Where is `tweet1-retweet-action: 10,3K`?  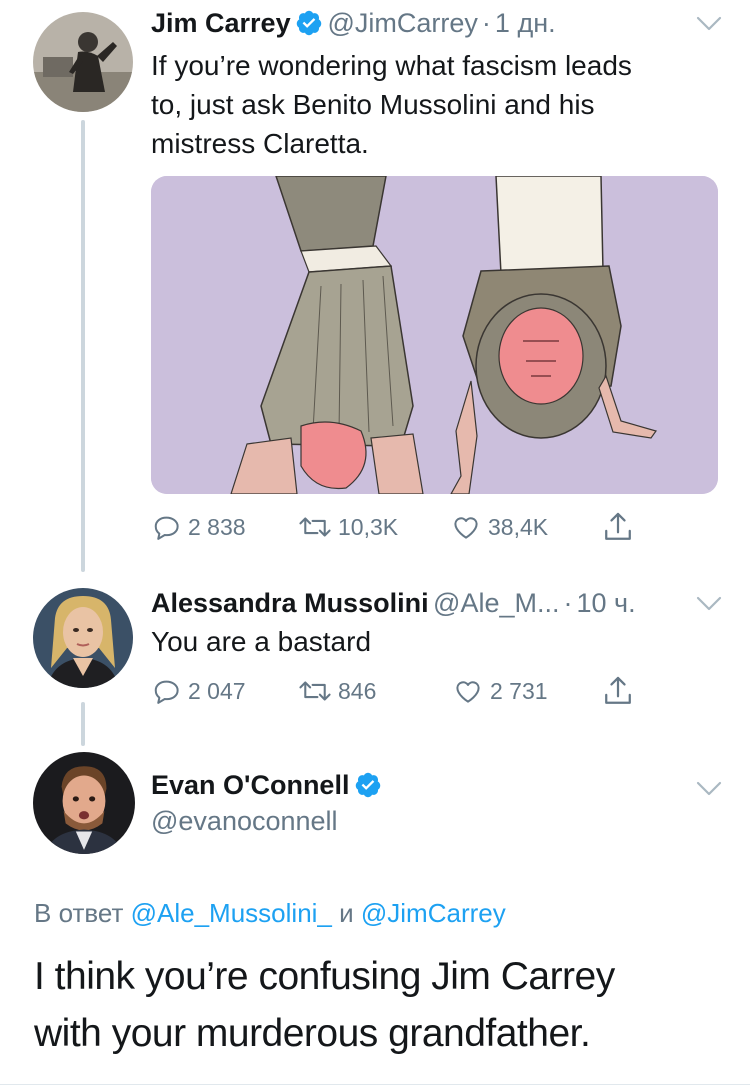 tweet1-retweet-action: 10,3K is located at coordinates (348, 527).